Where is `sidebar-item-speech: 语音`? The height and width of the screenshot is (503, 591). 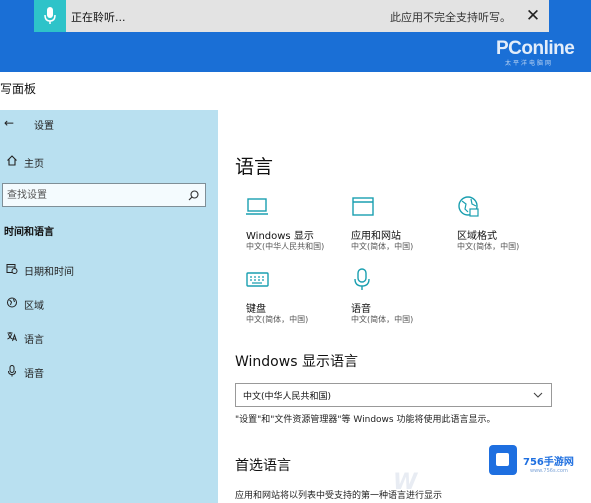
sidebar-item-speech: 语音 is located at coordinates (24, 372).